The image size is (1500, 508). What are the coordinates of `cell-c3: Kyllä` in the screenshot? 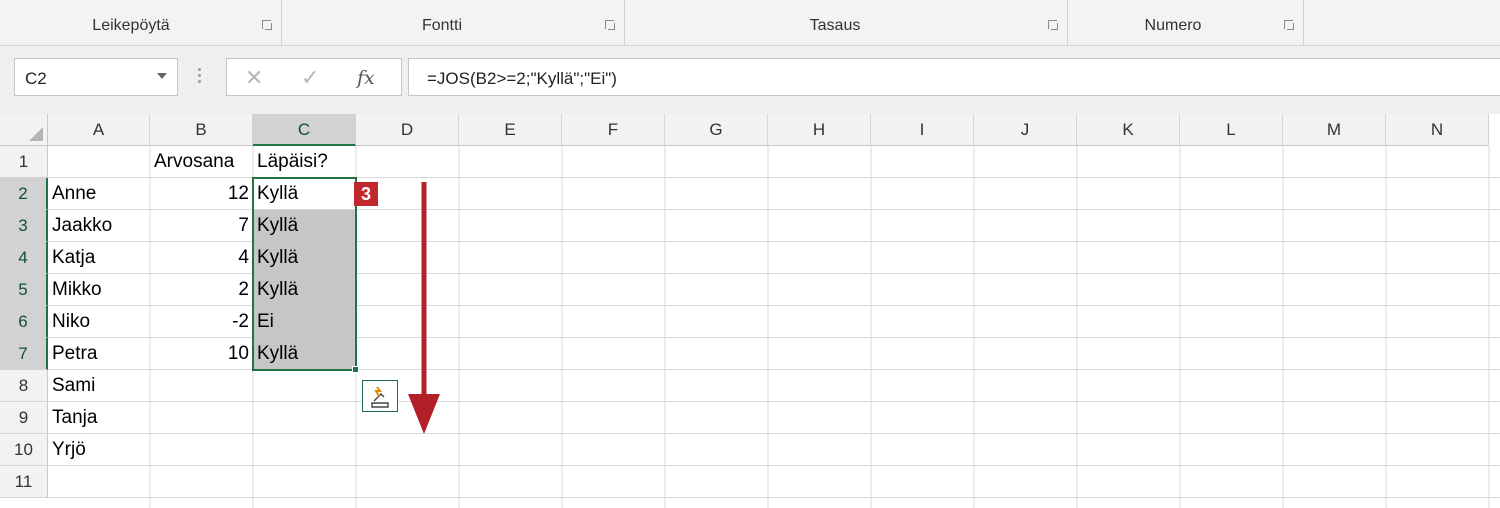 It's located at (304, 226).